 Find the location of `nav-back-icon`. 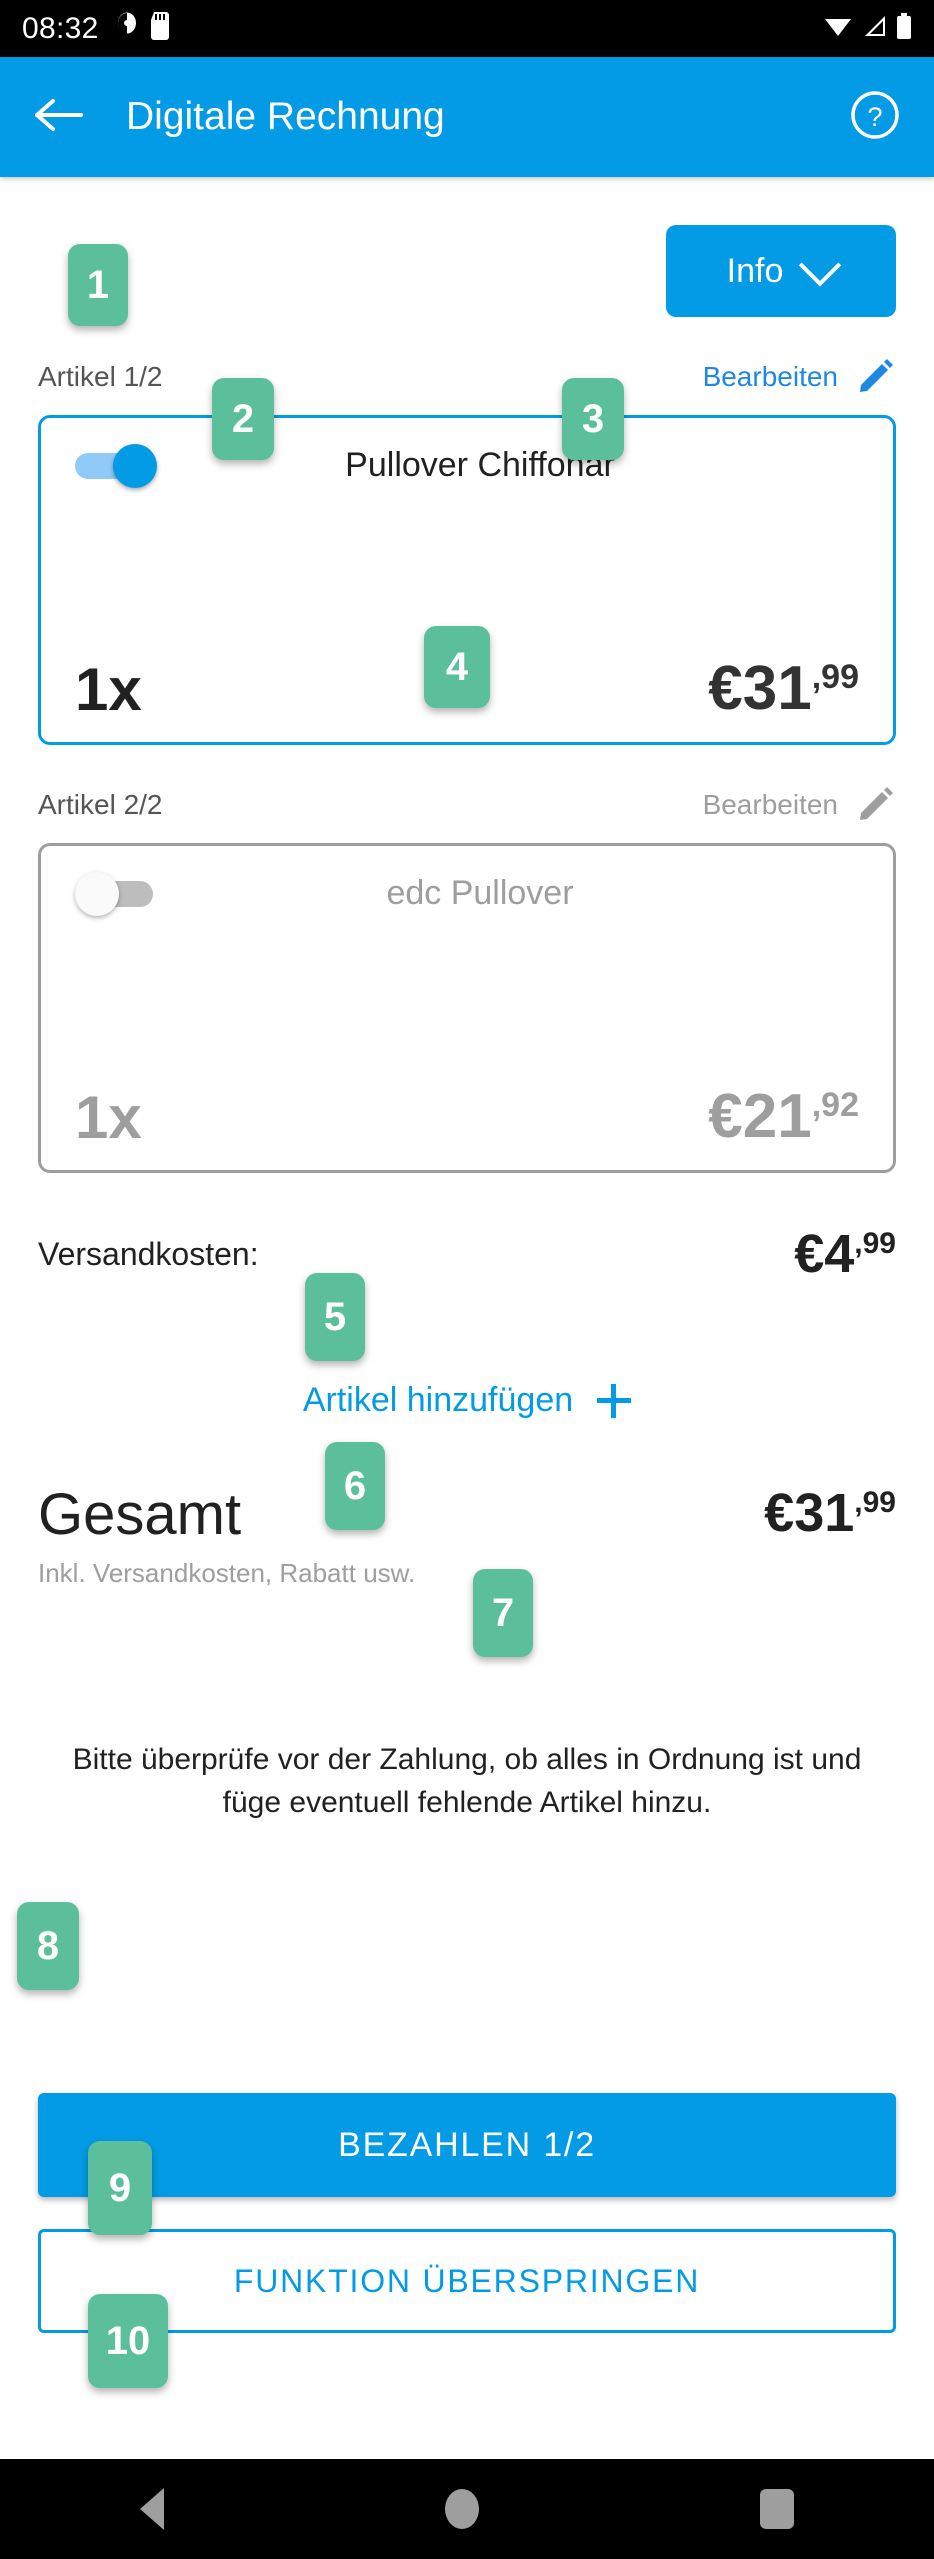

nav-back-icon is located at coordinates (152, 2509).